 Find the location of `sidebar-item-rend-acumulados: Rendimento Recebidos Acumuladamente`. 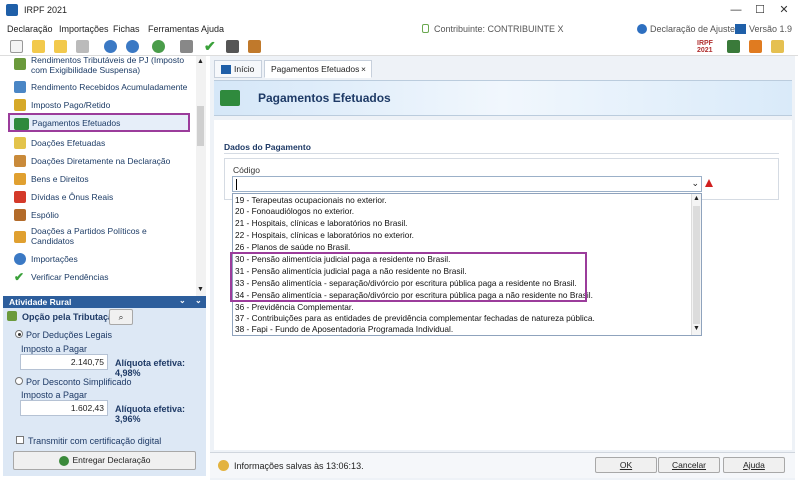

sidebar-item-rend-acumulados: Rendimento Recebidos Acumuladamente is located at coordinates (98, 87).